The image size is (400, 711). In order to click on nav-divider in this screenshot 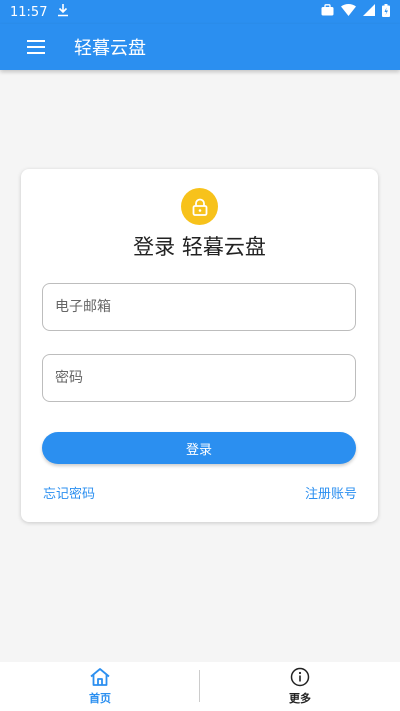, I will do `click(199, 686)`.